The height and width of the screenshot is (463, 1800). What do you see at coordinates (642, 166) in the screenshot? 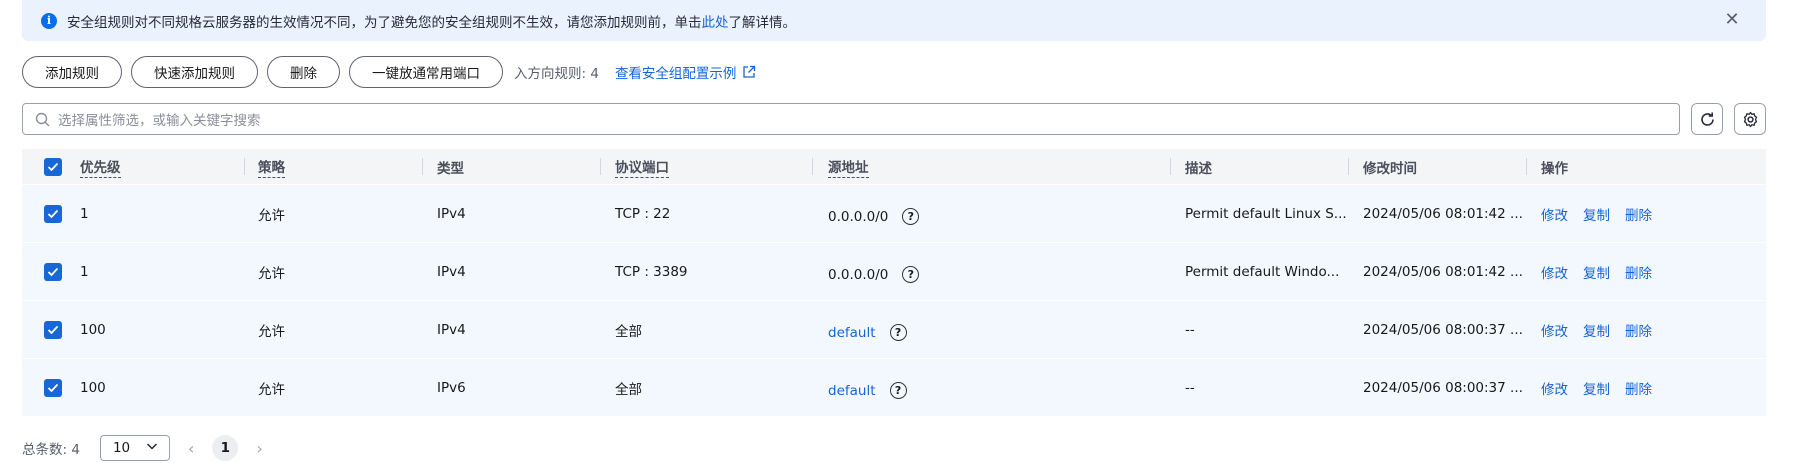
I see `col-protocol-port: 协议端口` at bounding box center [642, 166].